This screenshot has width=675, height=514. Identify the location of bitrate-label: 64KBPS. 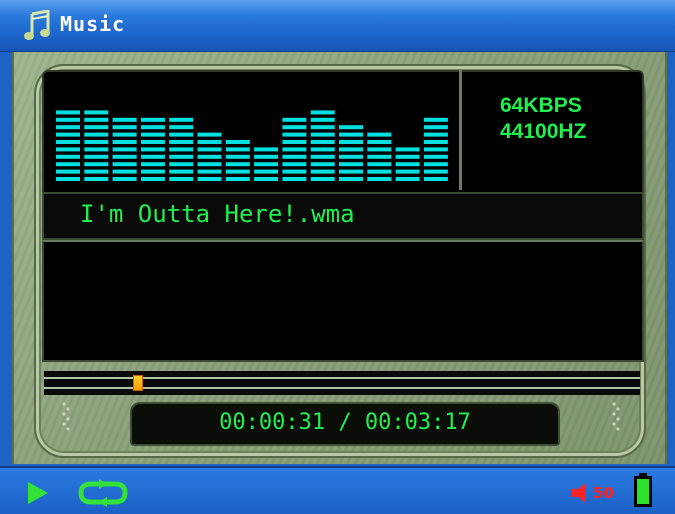
(541, 105).